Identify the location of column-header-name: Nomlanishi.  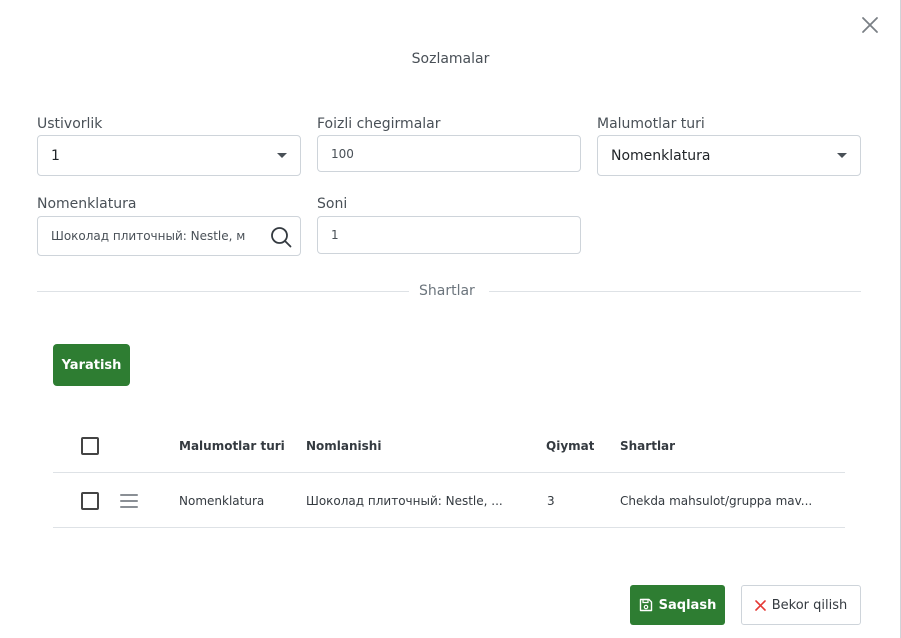
(343, 445).